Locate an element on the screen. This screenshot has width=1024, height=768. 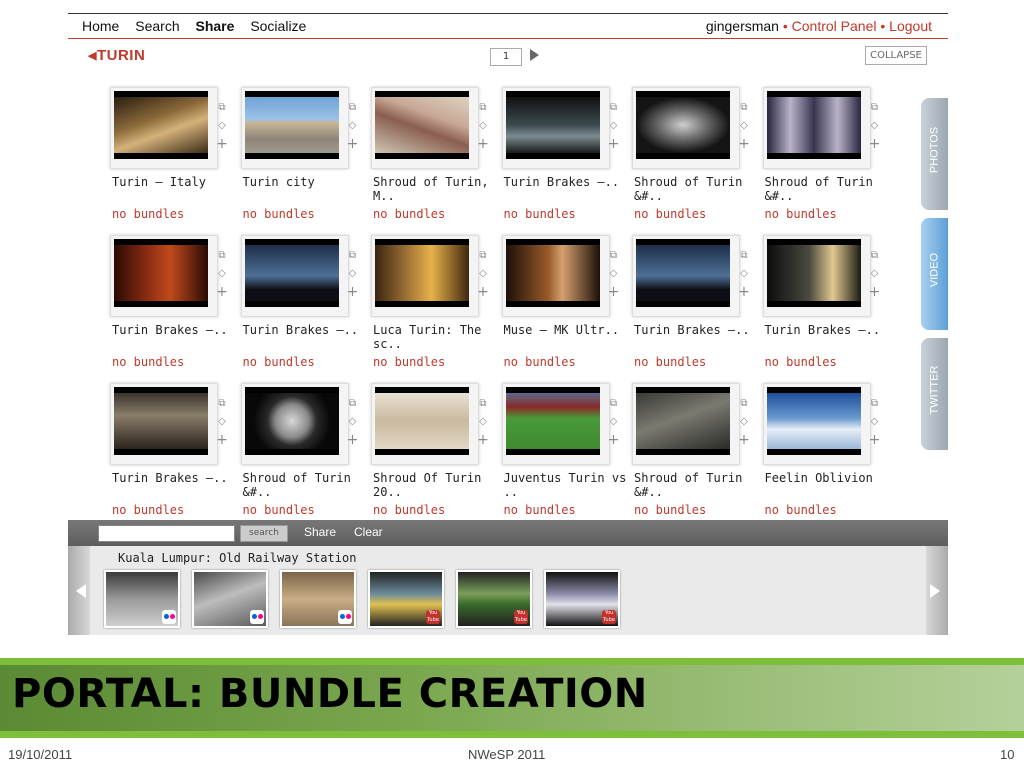
clear-link: Clear is located at coordinates (368, 532).